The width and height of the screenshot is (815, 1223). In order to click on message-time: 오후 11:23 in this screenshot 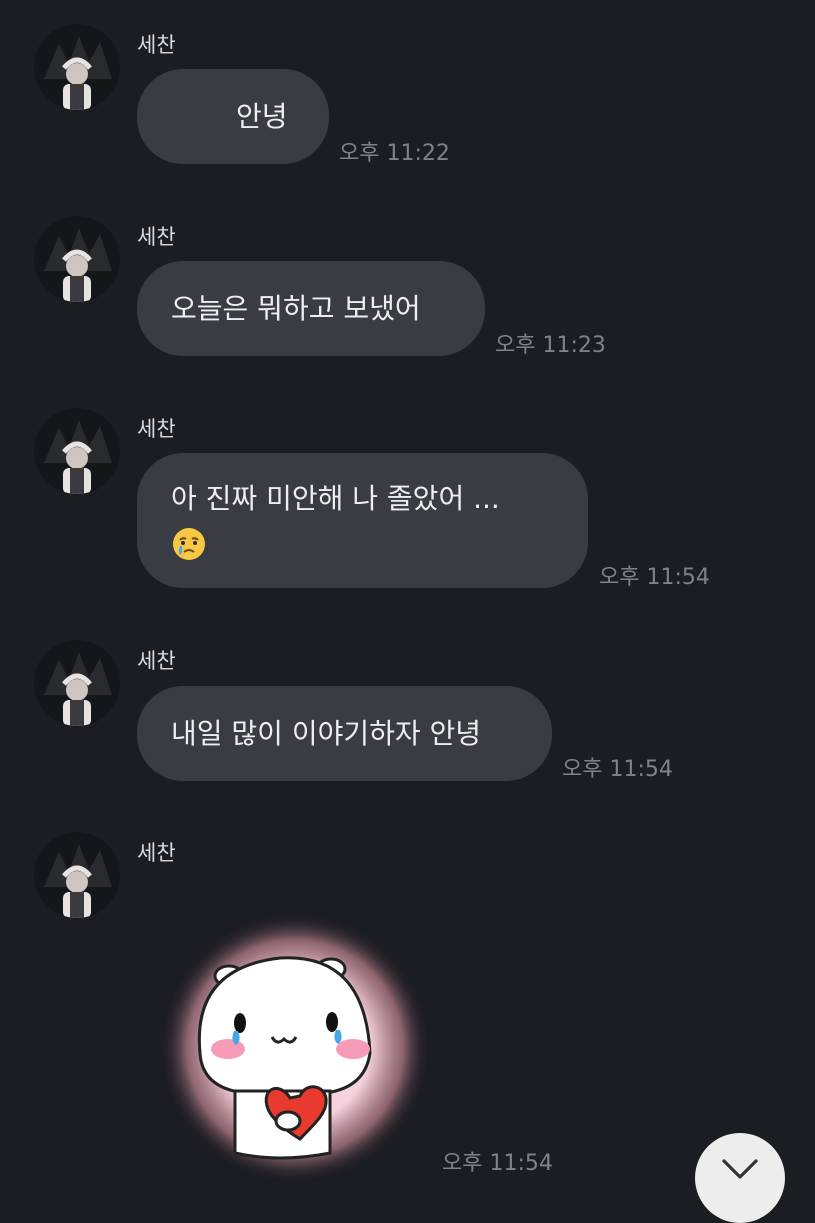, I will do `click(550, 345)`.